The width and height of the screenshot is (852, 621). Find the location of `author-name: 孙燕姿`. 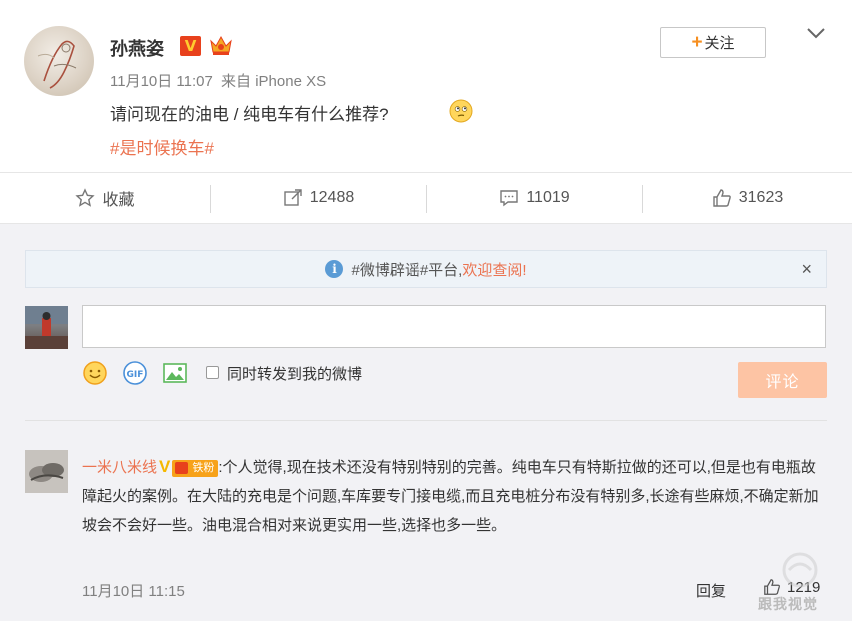

author-name: 孙燕姿 is located at coordinates (137, 48).